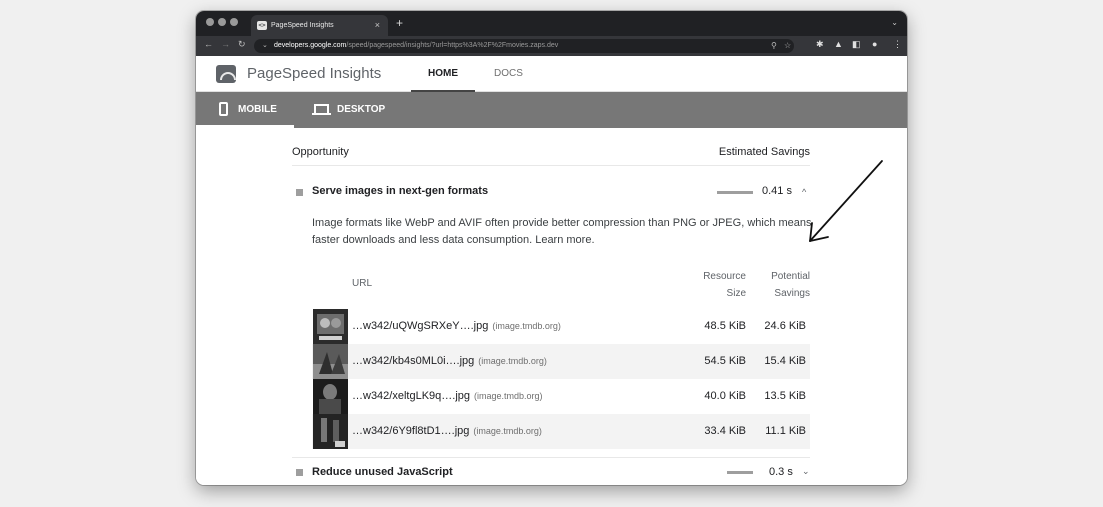  I want to click on nav-tab-home: HOME, so click(443, 74).